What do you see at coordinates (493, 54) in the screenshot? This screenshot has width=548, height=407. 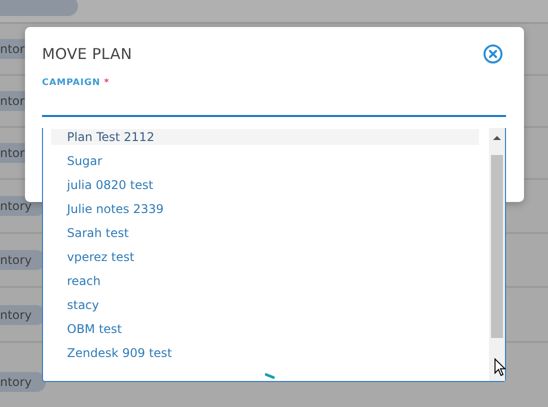 I see `close-icon` at bounding box center [493, 54].